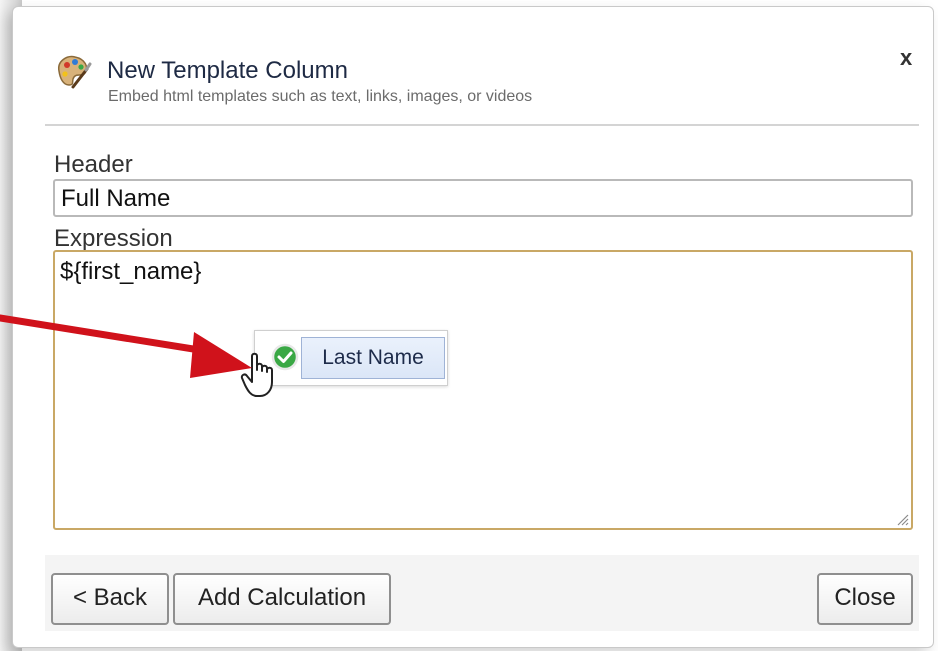 The image size is (938, 651). What do you see at coordinates (75, 72) in the screenshot?
I see `palette-brush-icon` at bounding box center [75, 72].